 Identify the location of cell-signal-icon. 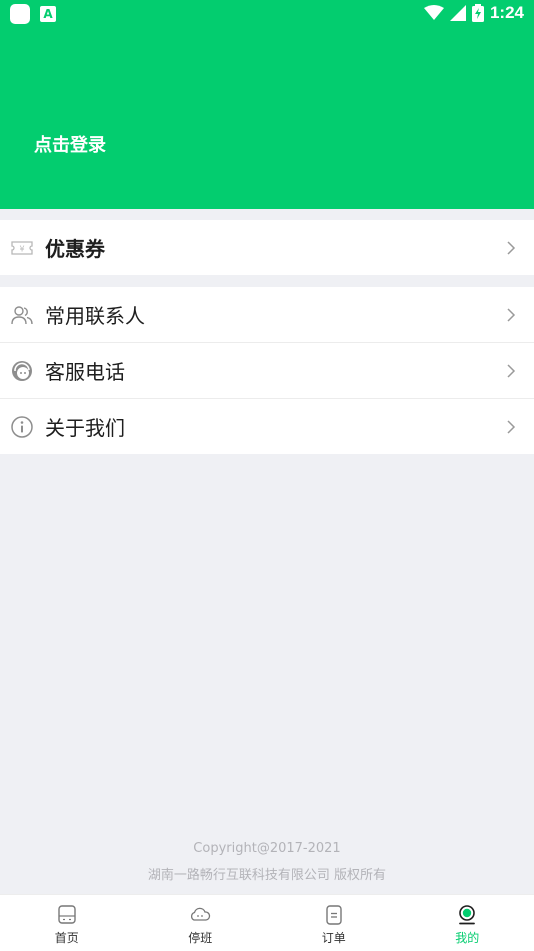
(458, 13).